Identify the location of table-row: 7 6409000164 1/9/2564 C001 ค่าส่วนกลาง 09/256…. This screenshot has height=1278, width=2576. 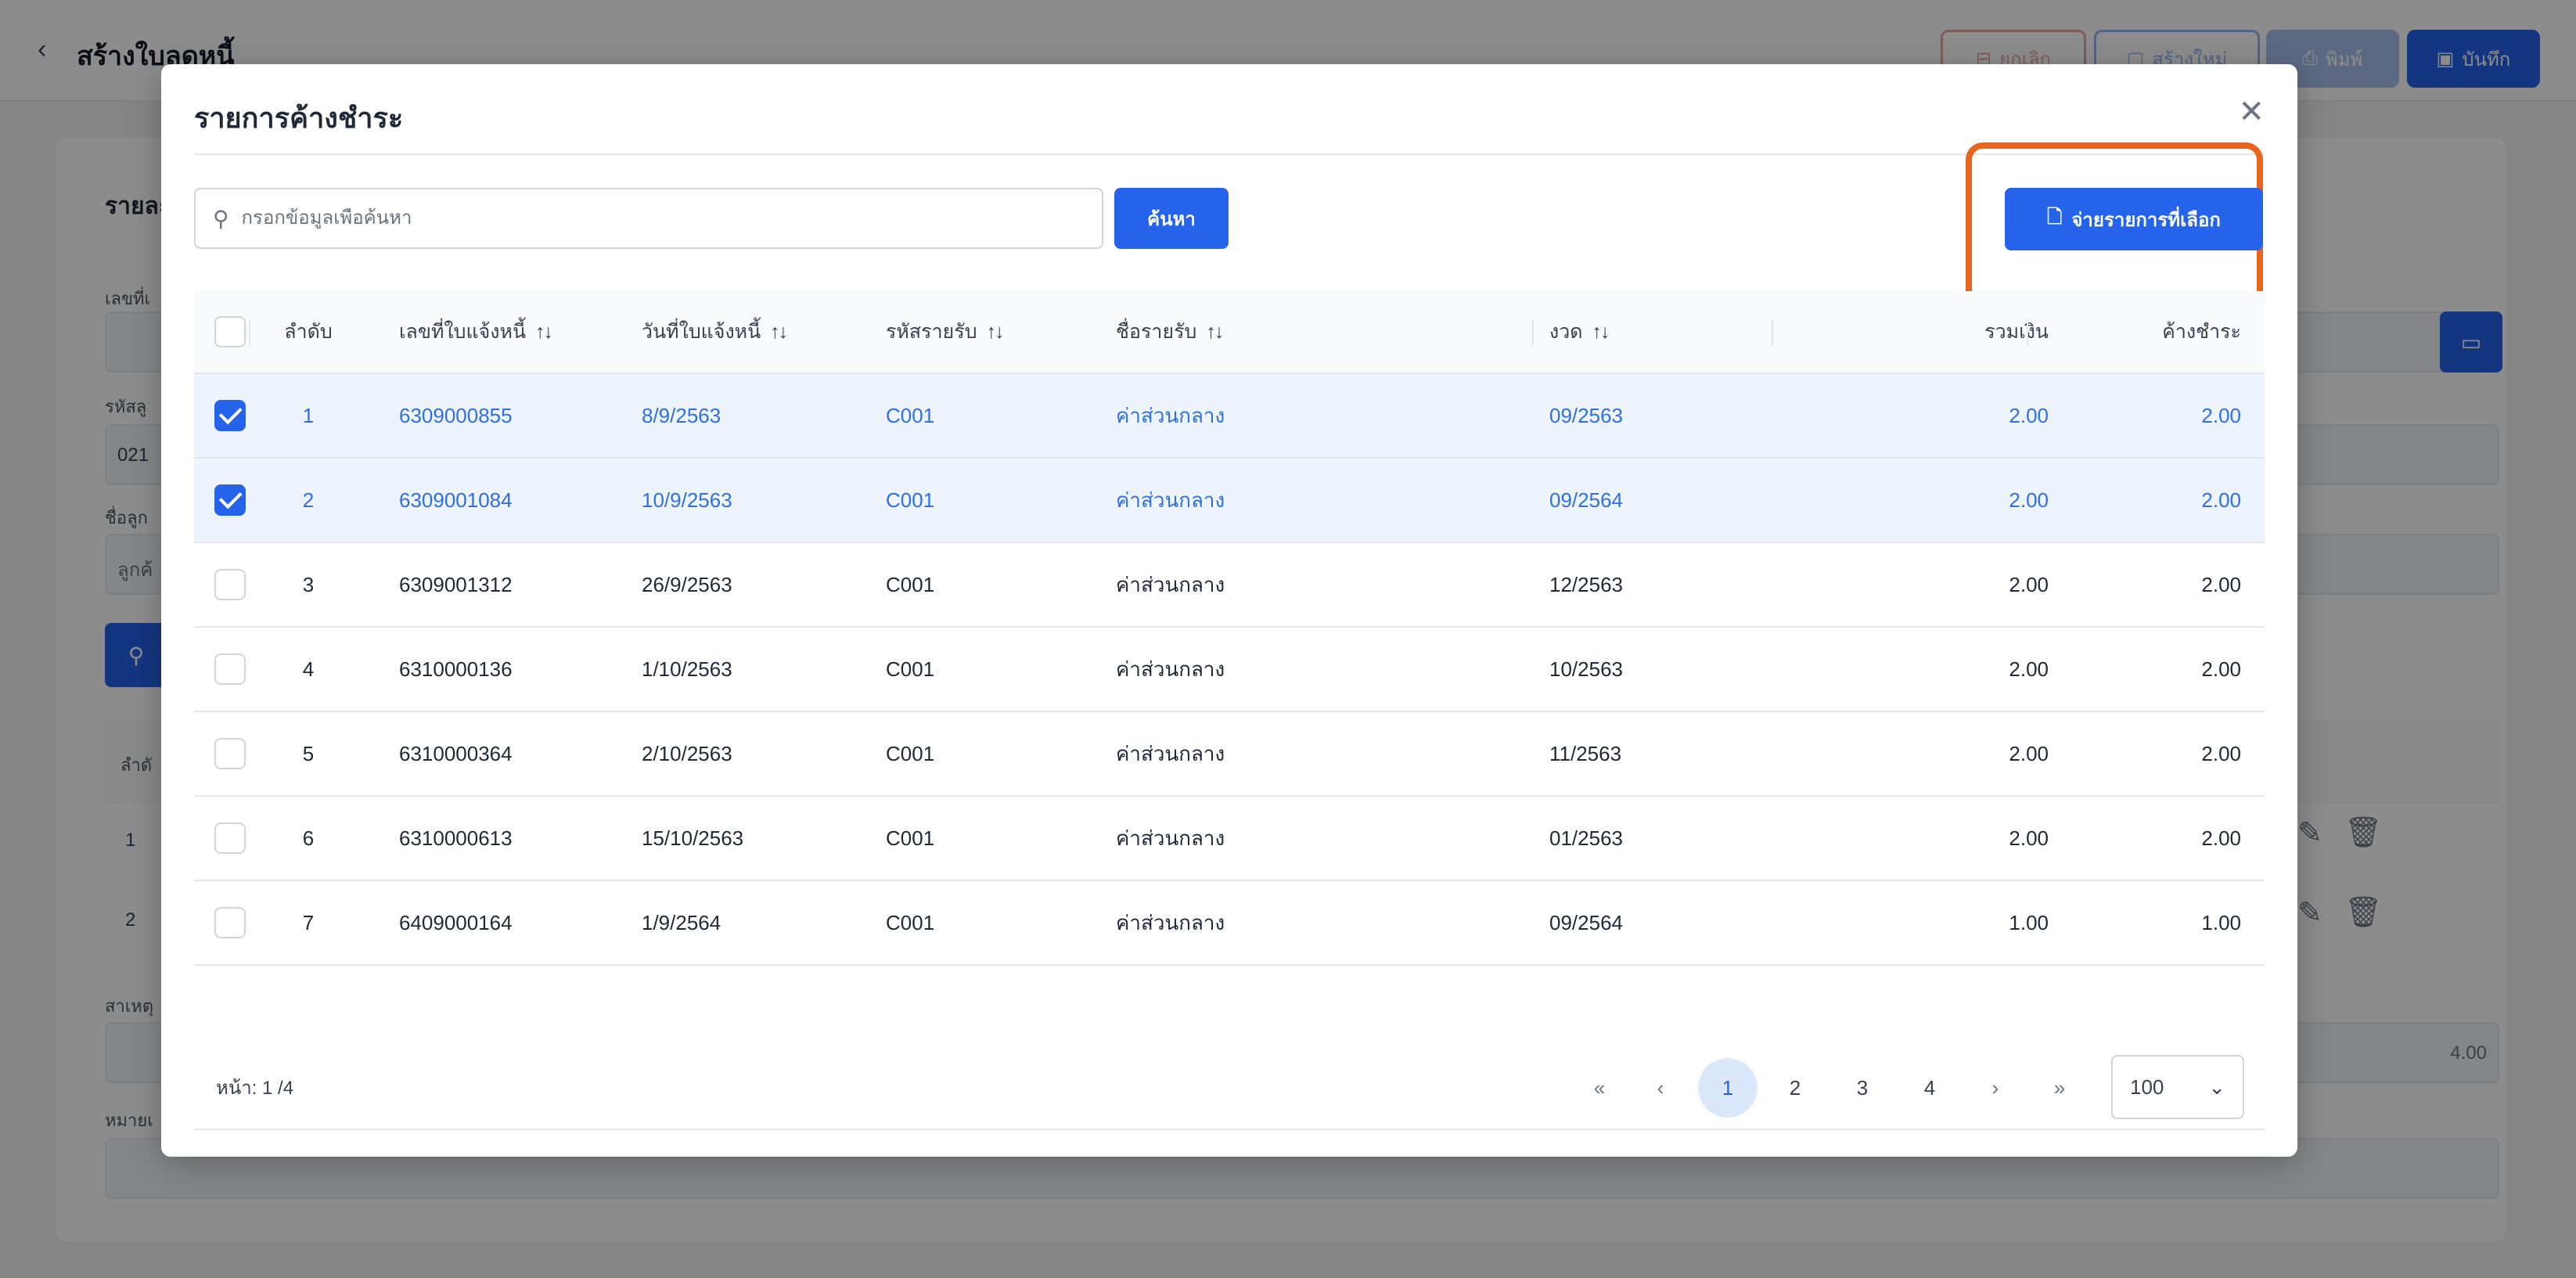
(1230, 923).